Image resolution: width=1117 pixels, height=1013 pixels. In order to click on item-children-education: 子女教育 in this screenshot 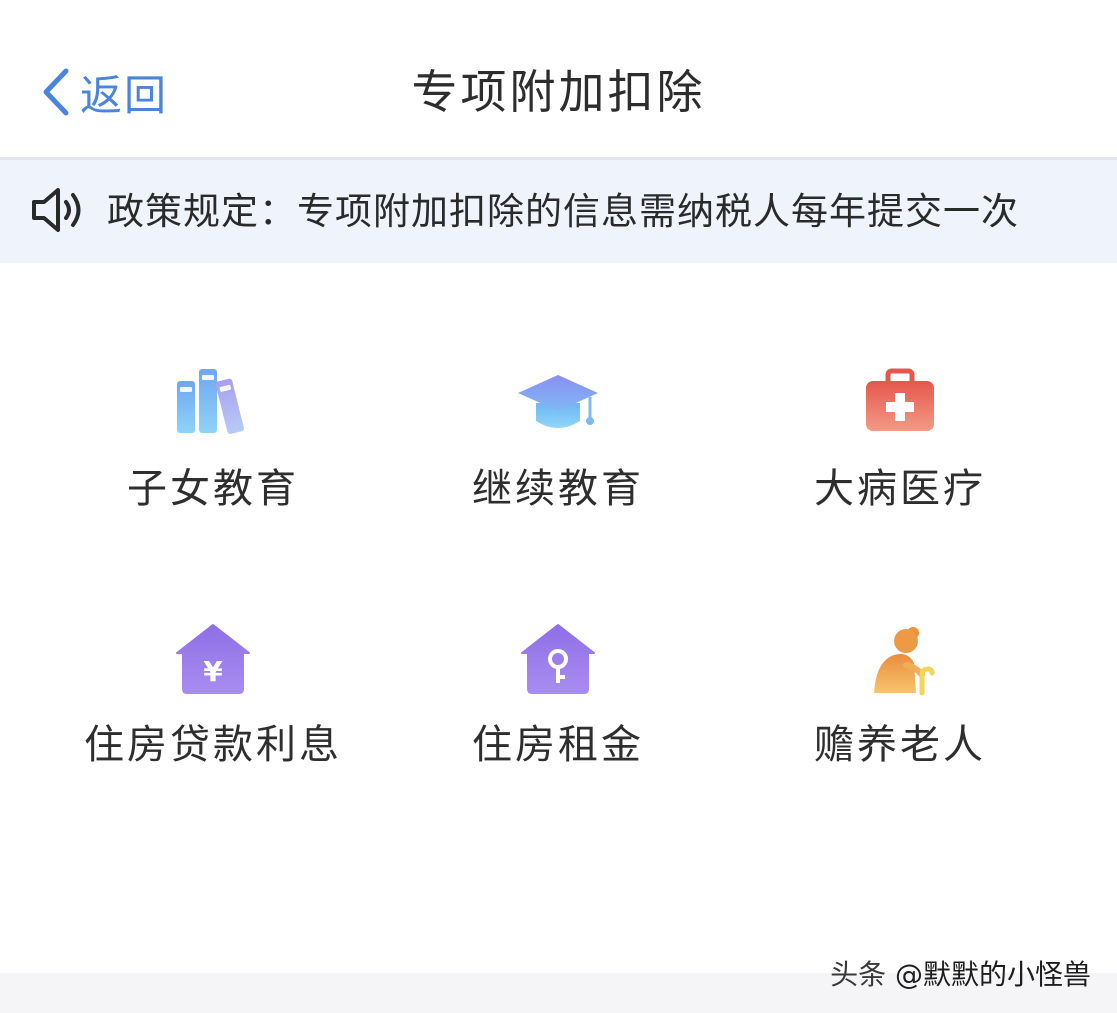, I will do `click(213, 475)`.